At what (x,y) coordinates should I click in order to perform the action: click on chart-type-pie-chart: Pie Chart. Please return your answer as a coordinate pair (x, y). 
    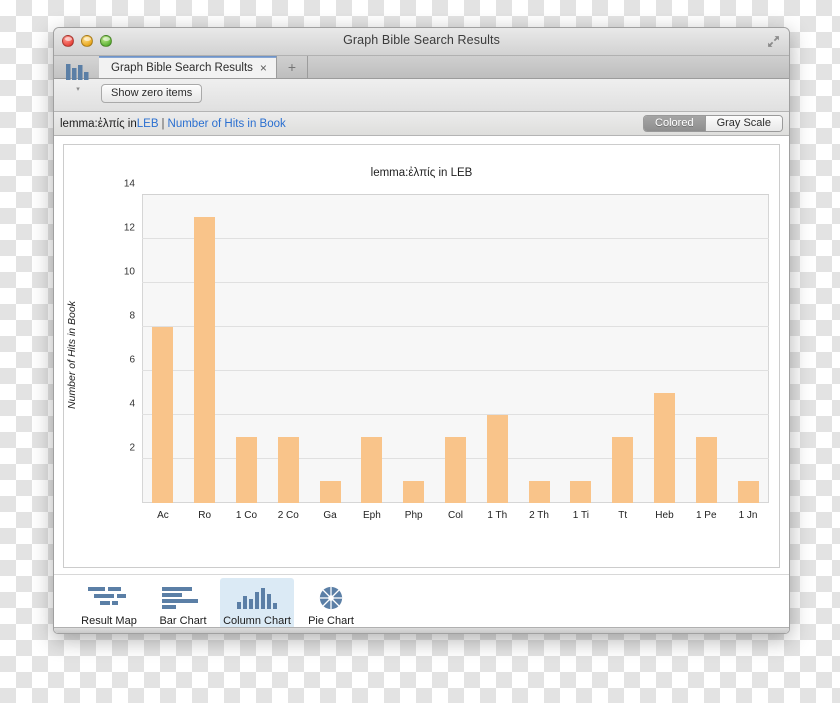
    Looking at the image, I should click on (331, 605).